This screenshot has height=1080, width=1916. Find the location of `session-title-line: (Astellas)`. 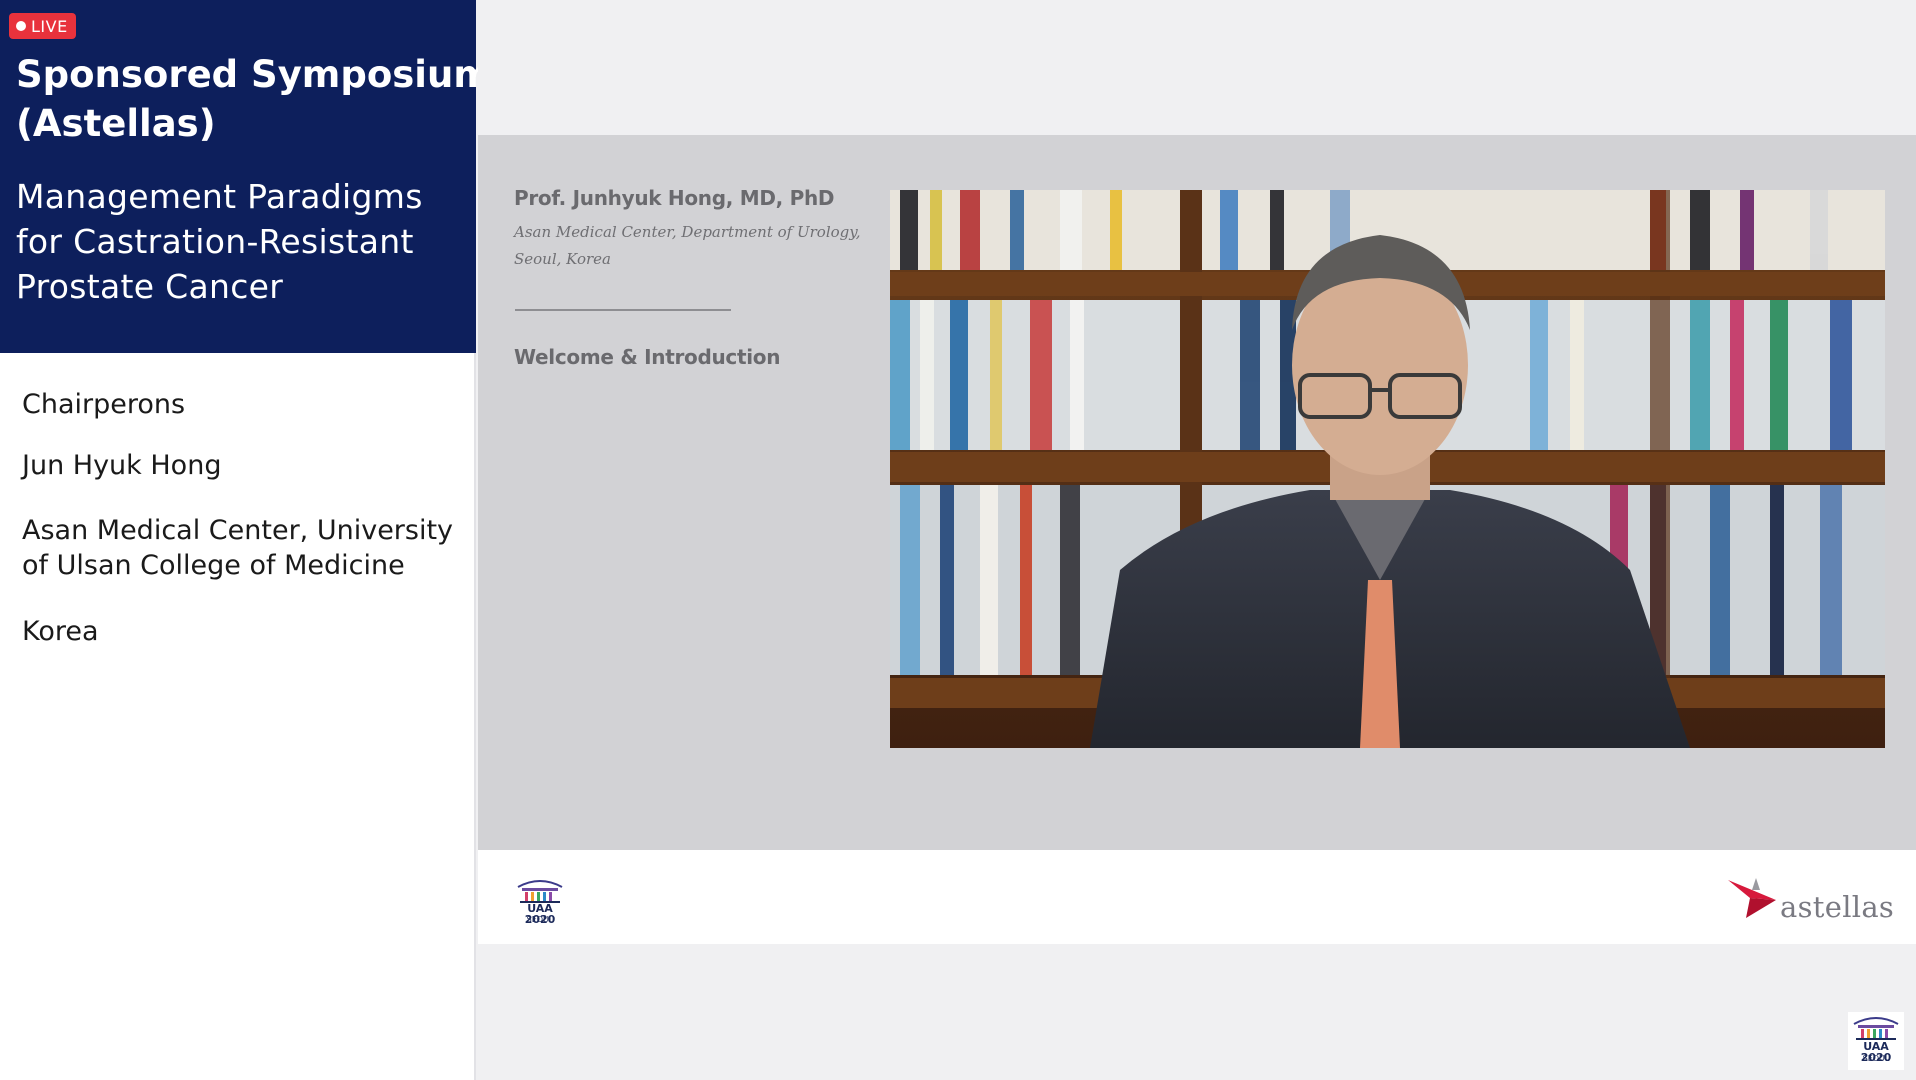

session-title-line: (Astellas) is located at coordinates (116, 123).